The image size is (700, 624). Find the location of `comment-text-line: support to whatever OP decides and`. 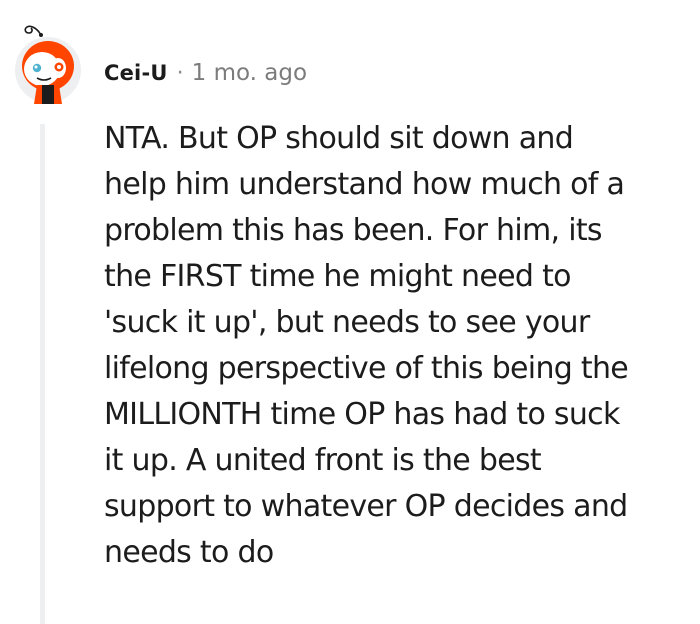

comment-text-line: support to whatever OP decides and is located at coordinates (366, 506).